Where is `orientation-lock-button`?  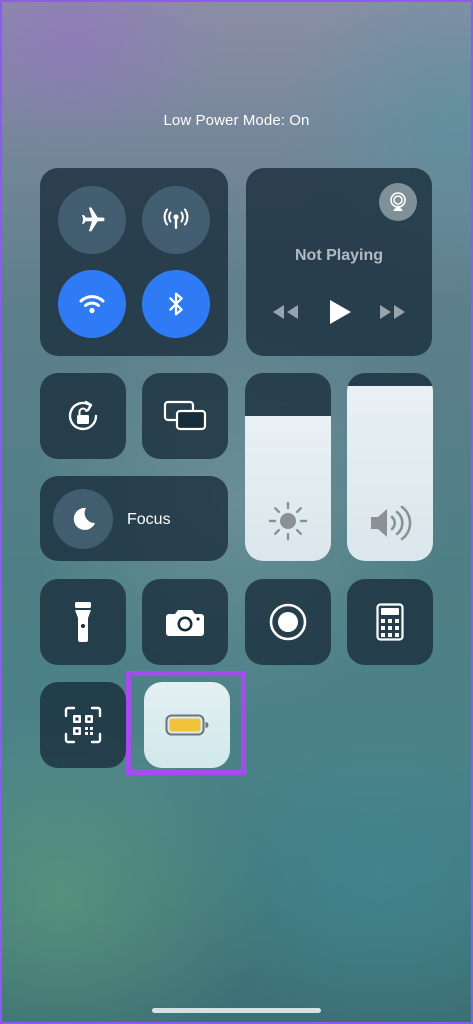 orientation-lock-button is located at coordinates (83, 416).